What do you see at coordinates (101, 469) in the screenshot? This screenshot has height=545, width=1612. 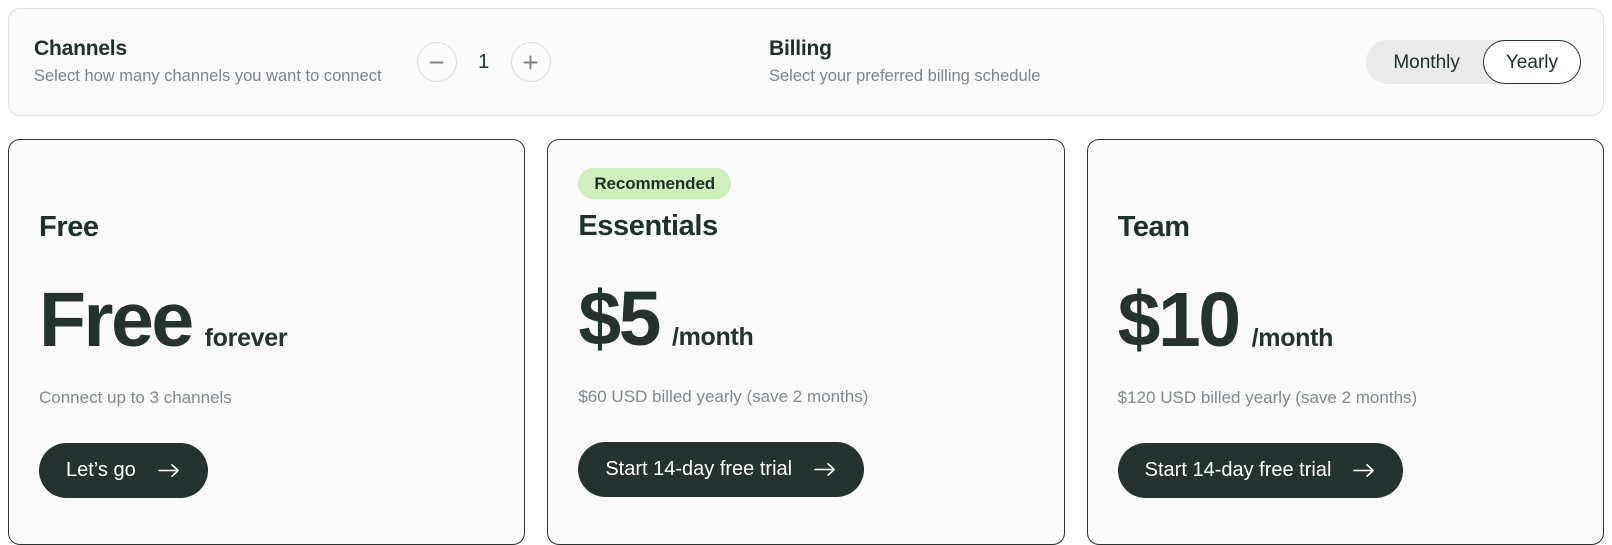 I see `plan-cta-label: Let’s go` at bounding box center [101, 469].